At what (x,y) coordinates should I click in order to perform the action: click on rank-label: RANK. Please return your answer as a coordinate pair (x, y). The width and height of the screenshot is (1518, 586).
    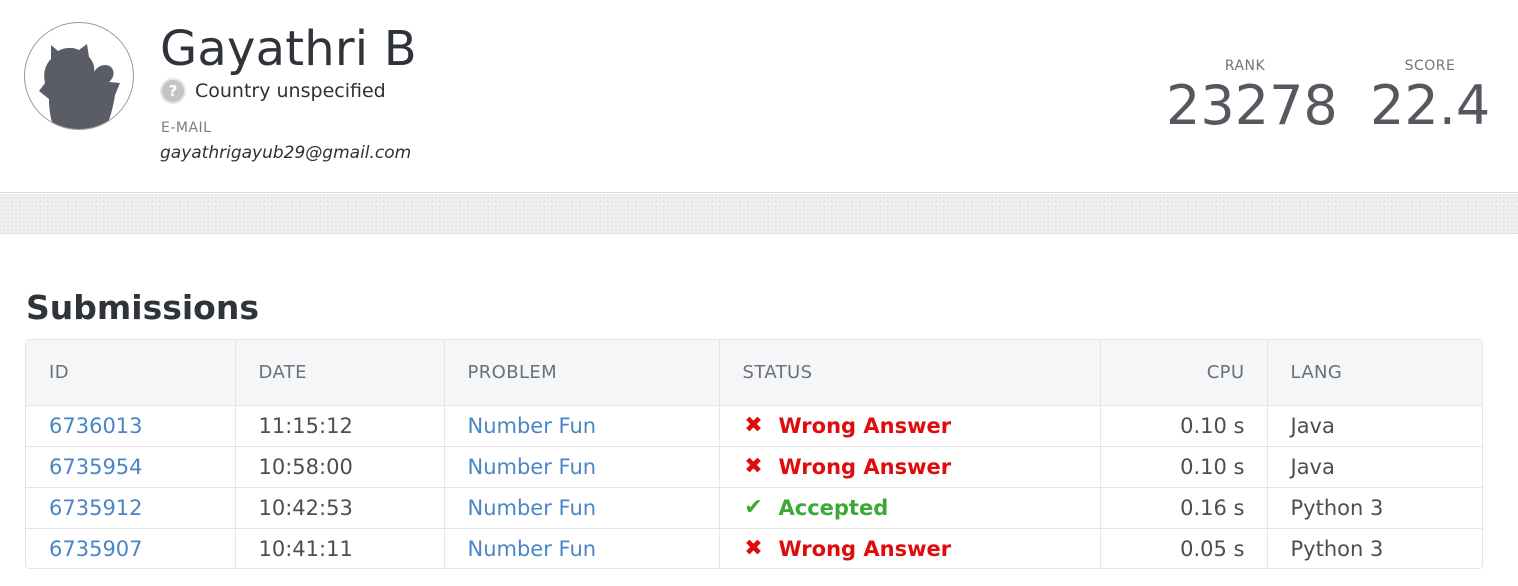
    Looking at the image, I should click on (1245, 66).